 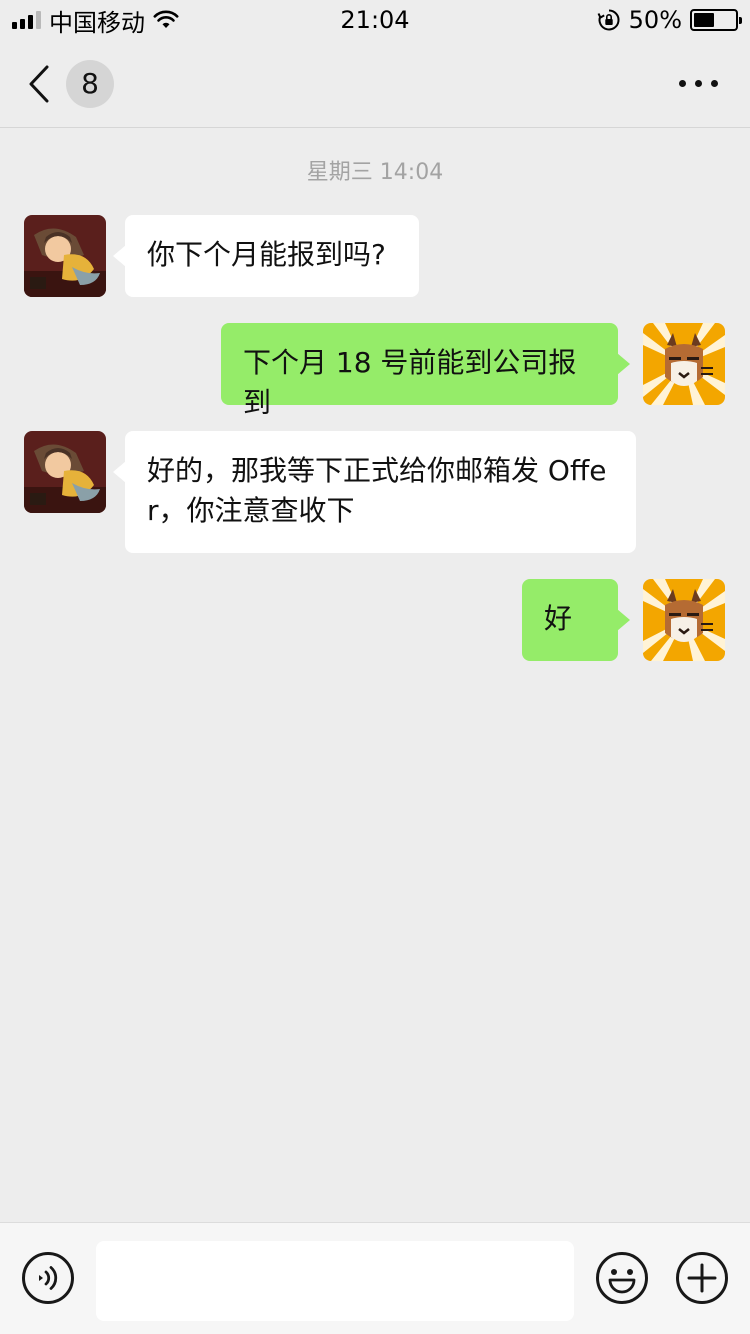 What do you see at coordinates (608, 20) in the screenshot?
I see `rotation-lock-icon` at bounding box center [608, 20].